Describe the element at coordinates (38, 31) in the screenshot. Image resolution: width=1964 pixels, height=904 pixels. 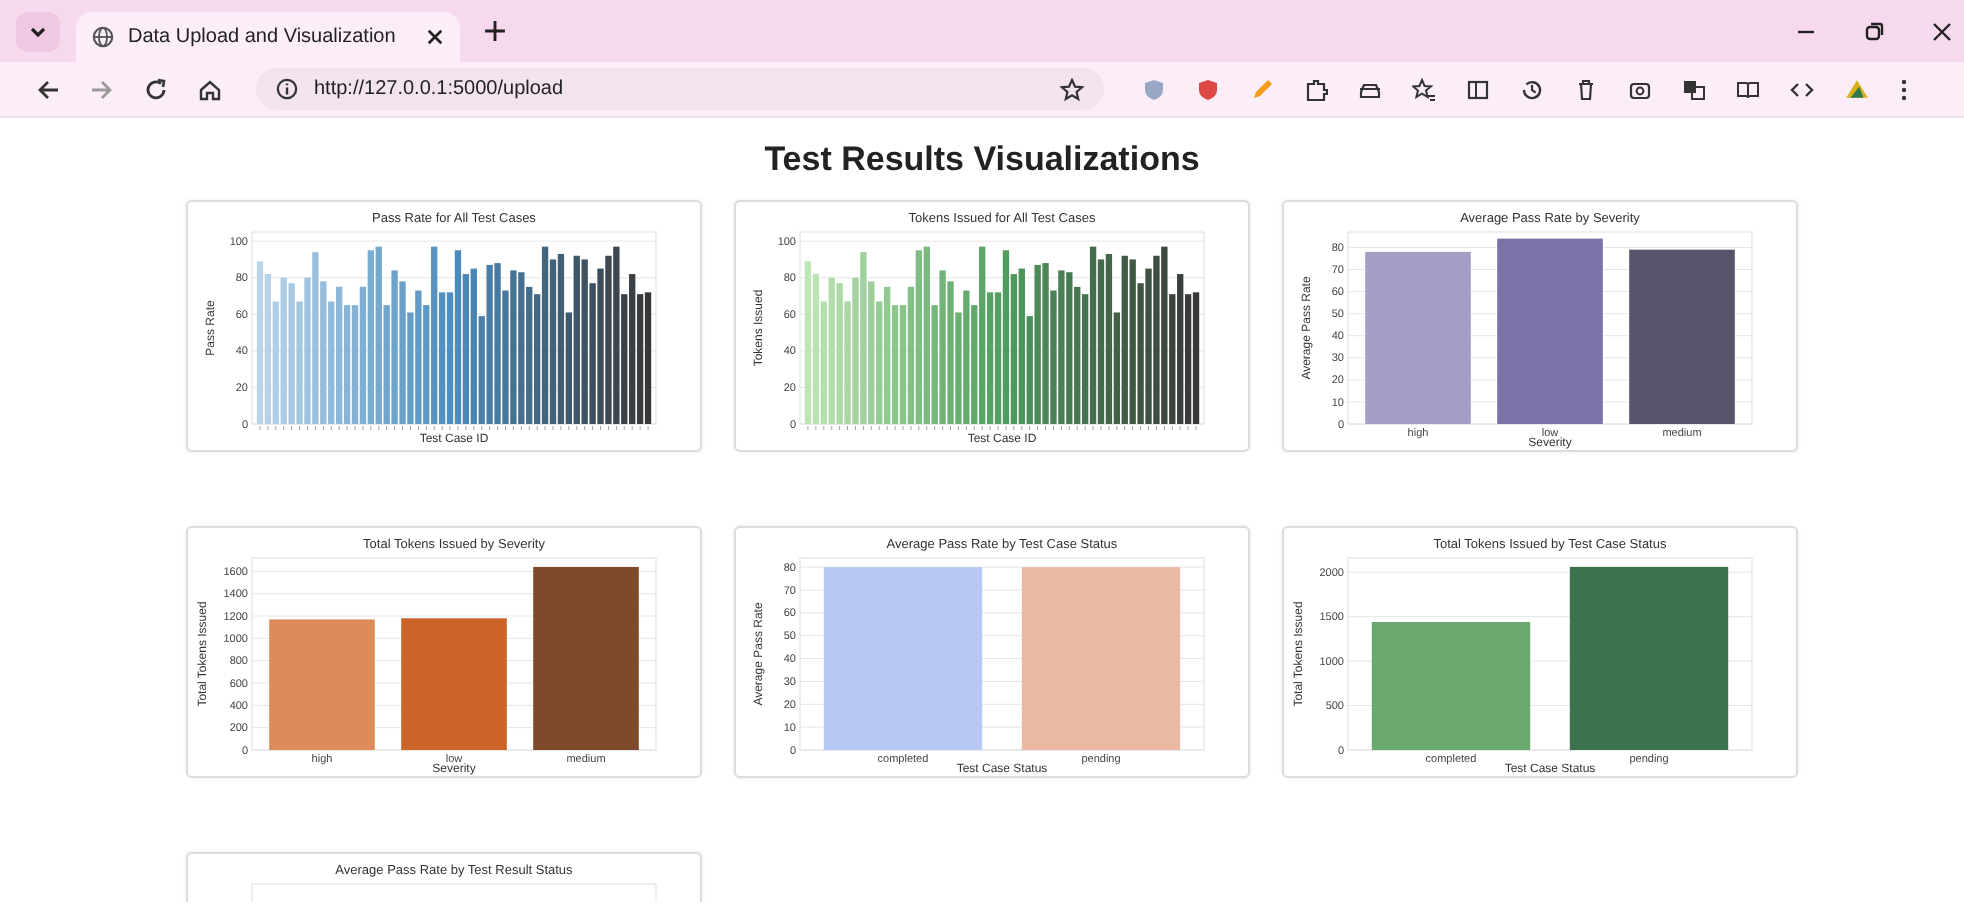
I see `tab-list-button` at that location.